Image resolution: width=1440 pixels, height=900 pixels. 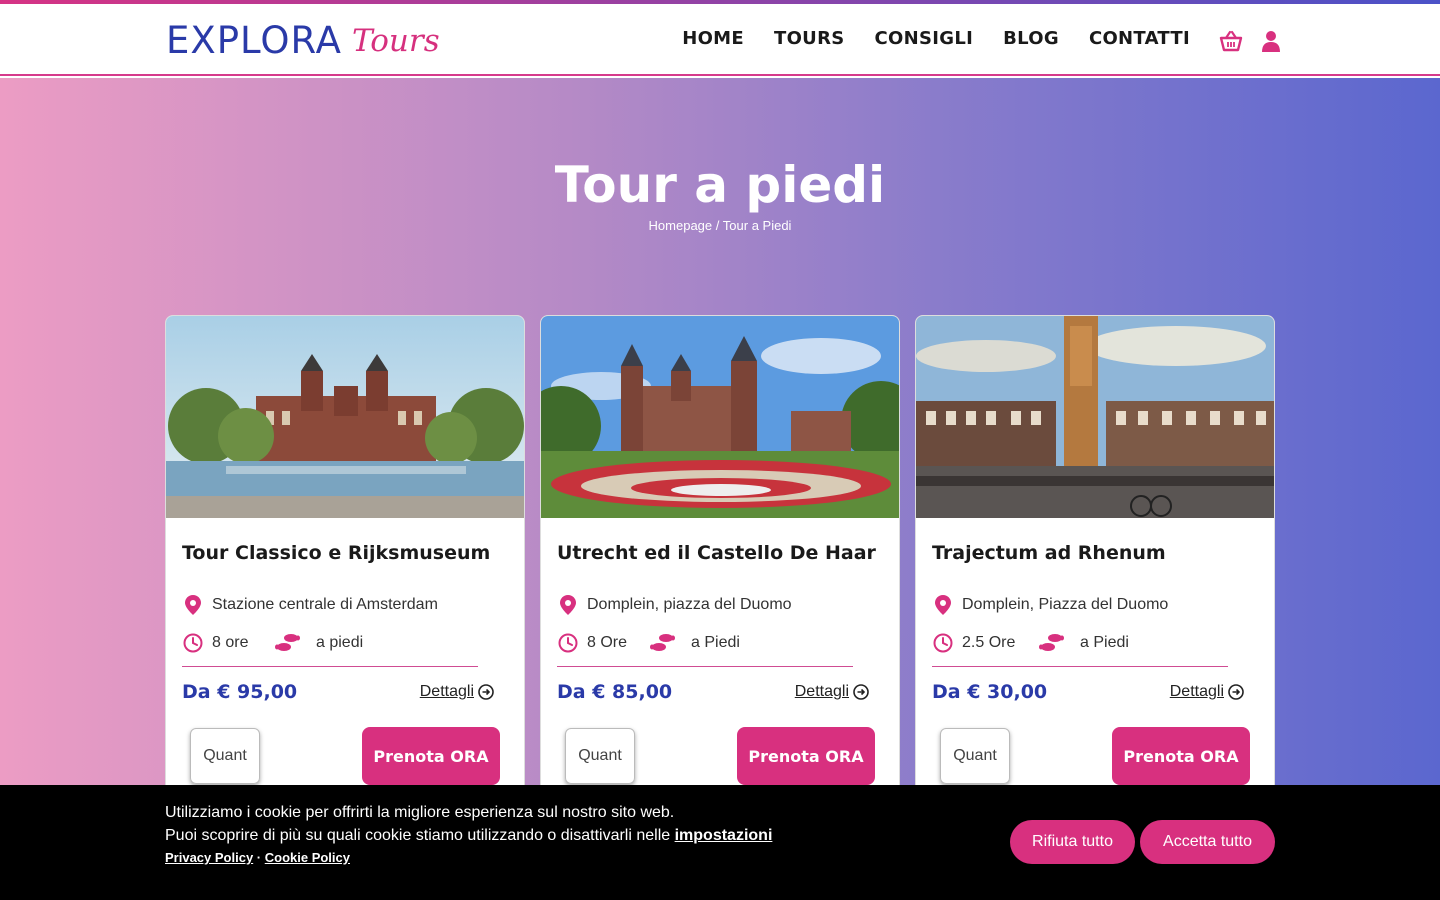 I want to click on breadcrumb: Homepage / Tour a Piedi, so click(x=720, y=225).